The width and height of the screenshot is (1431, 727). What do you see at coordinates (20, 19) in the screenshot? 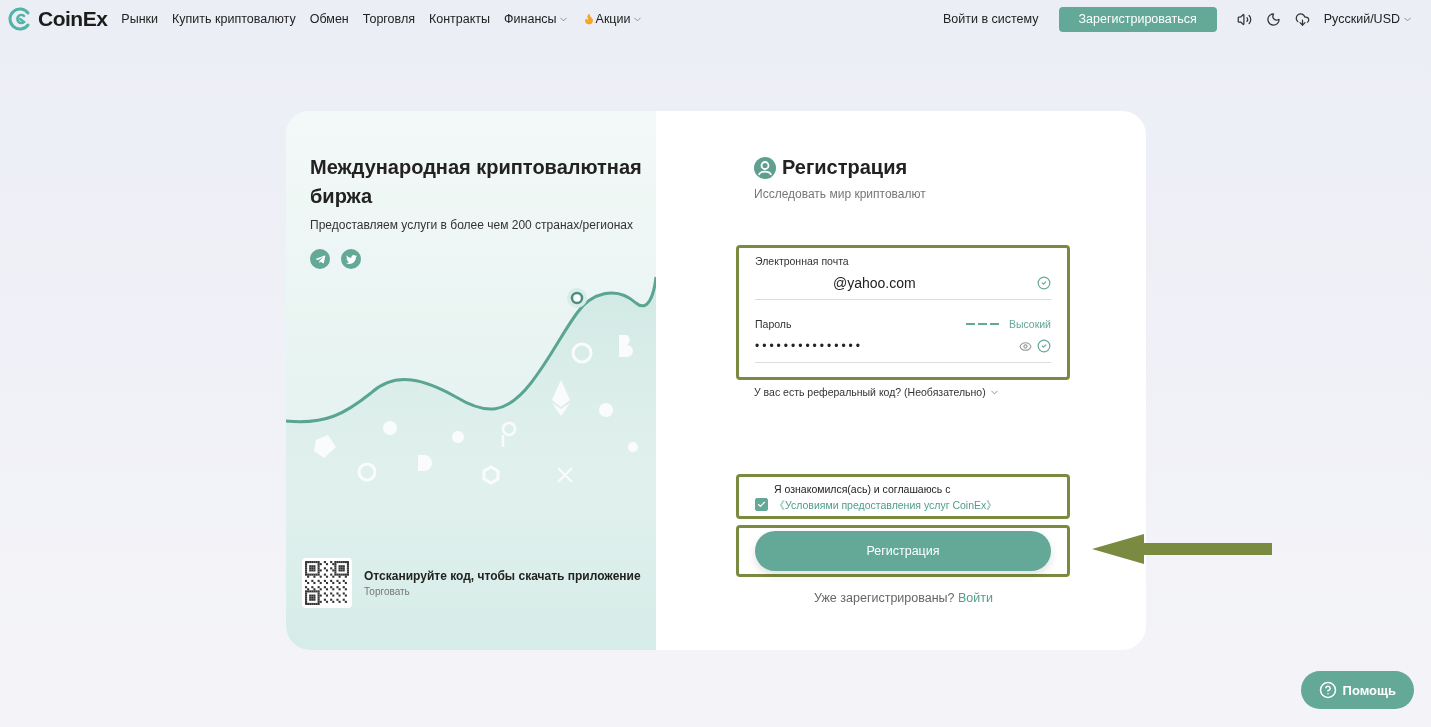
I see `logo-icon` at bounding box center [20, 19].